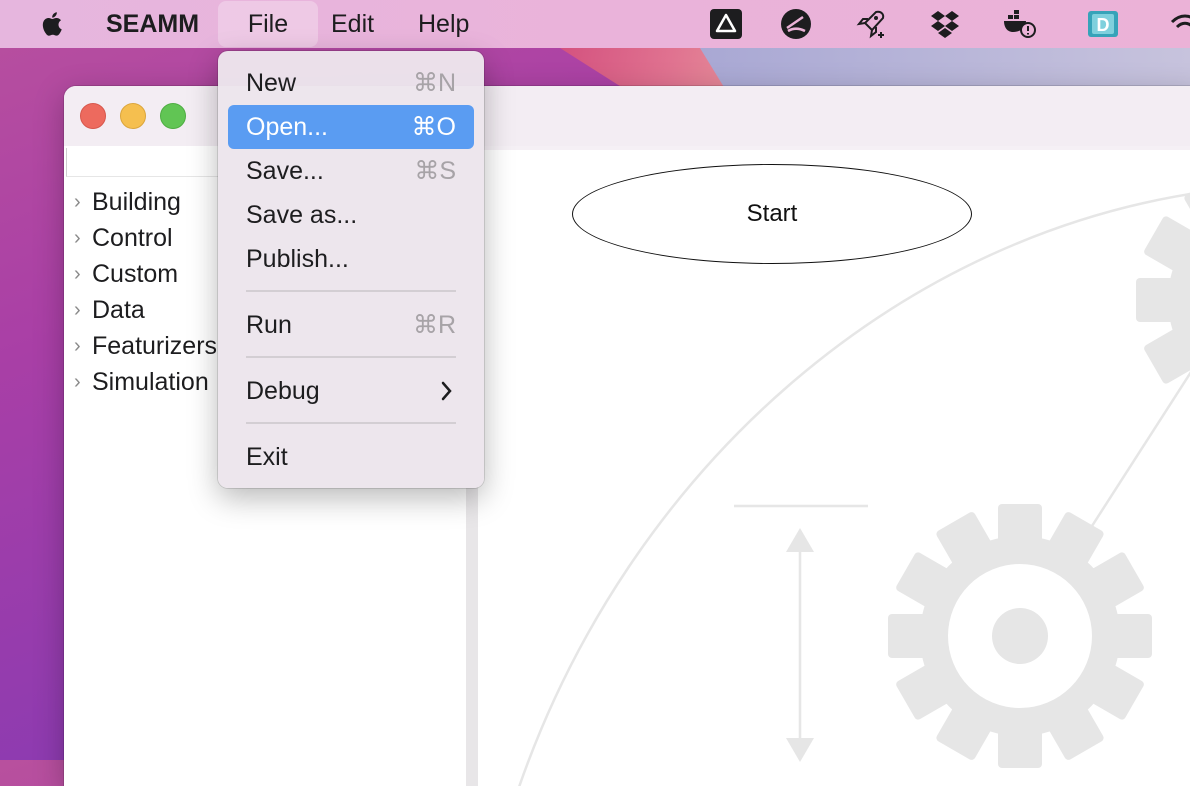 This screenshot has height=786, width=1190. What do you see at coordinates (351, 83) in the screenshot?
I see `menu-item-new: New ⌘N` at bounding box center [351, 83].